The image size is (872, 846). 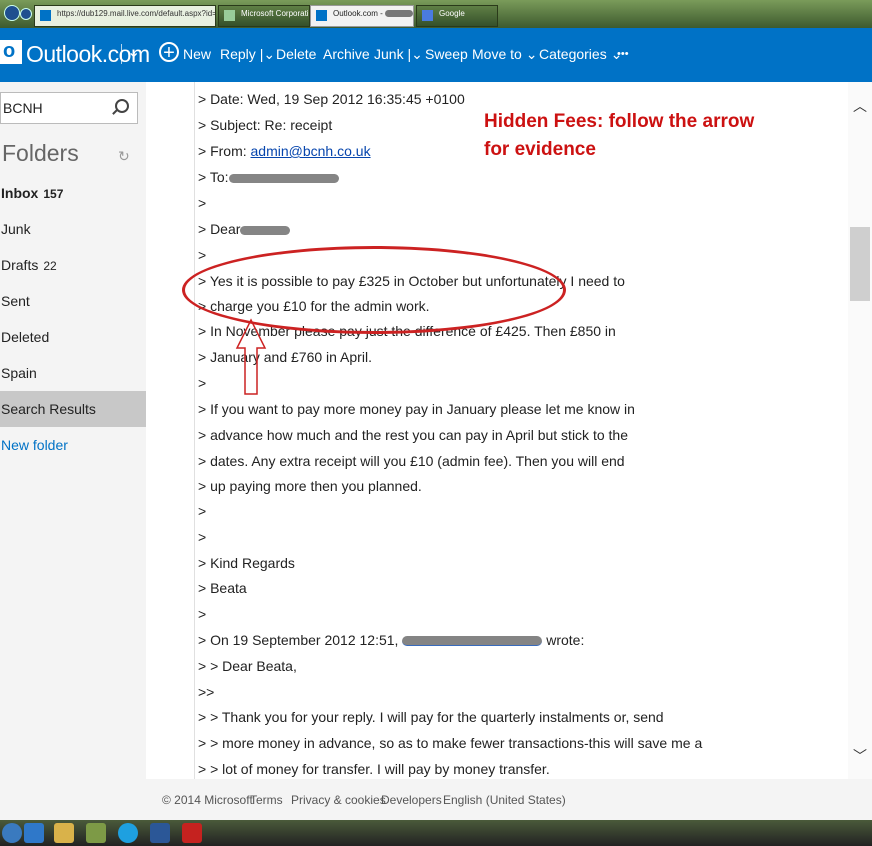 I want to click on plus-icon: +, so click(x=169, y=52).